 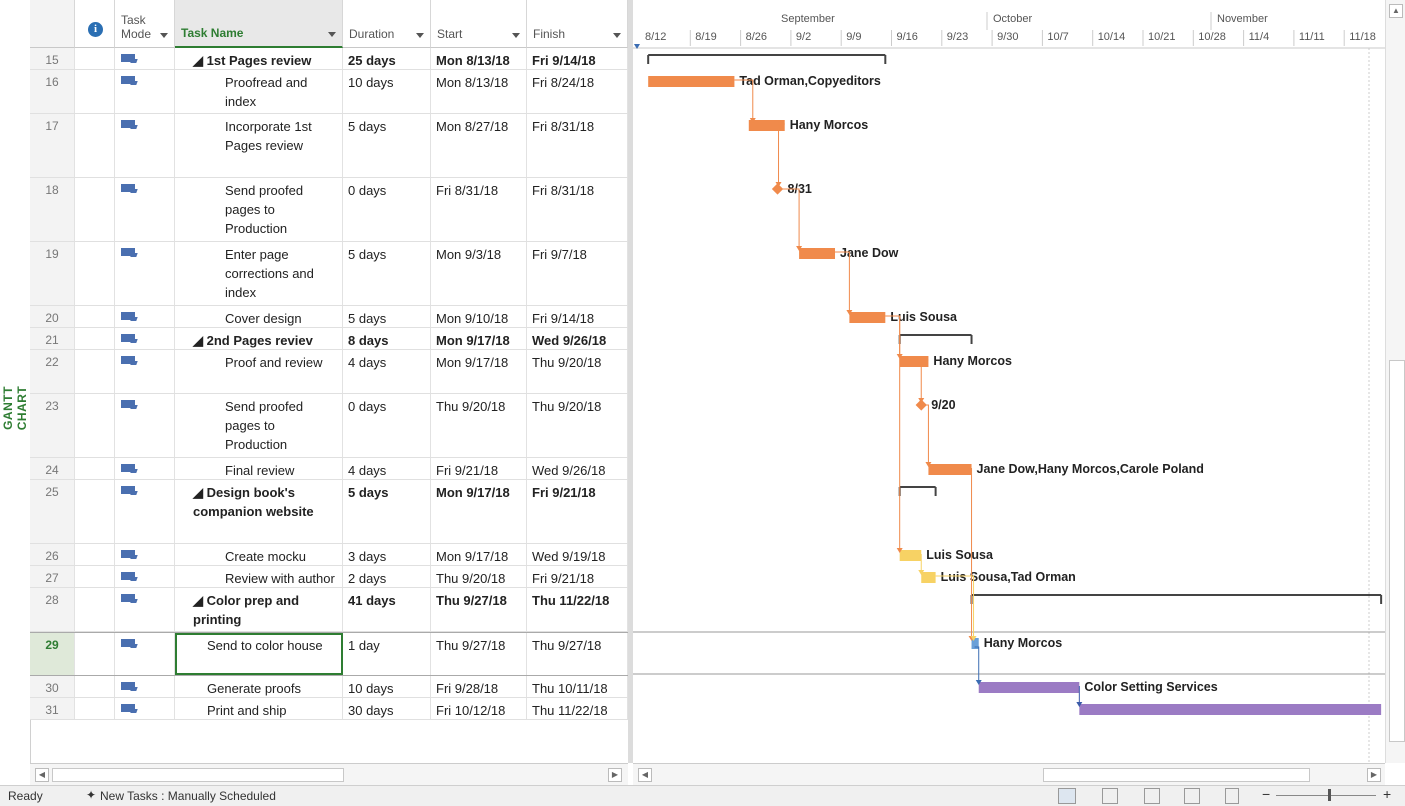 I want to click on task-name-cell: Create mocku, so click(x=259, y=554).